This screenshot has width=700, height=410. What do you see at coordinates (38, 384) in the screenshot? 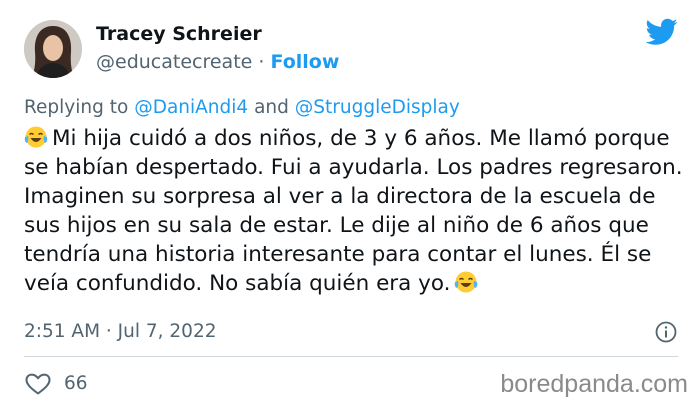
I see `heart-icon` at bounding box center [38, 384].